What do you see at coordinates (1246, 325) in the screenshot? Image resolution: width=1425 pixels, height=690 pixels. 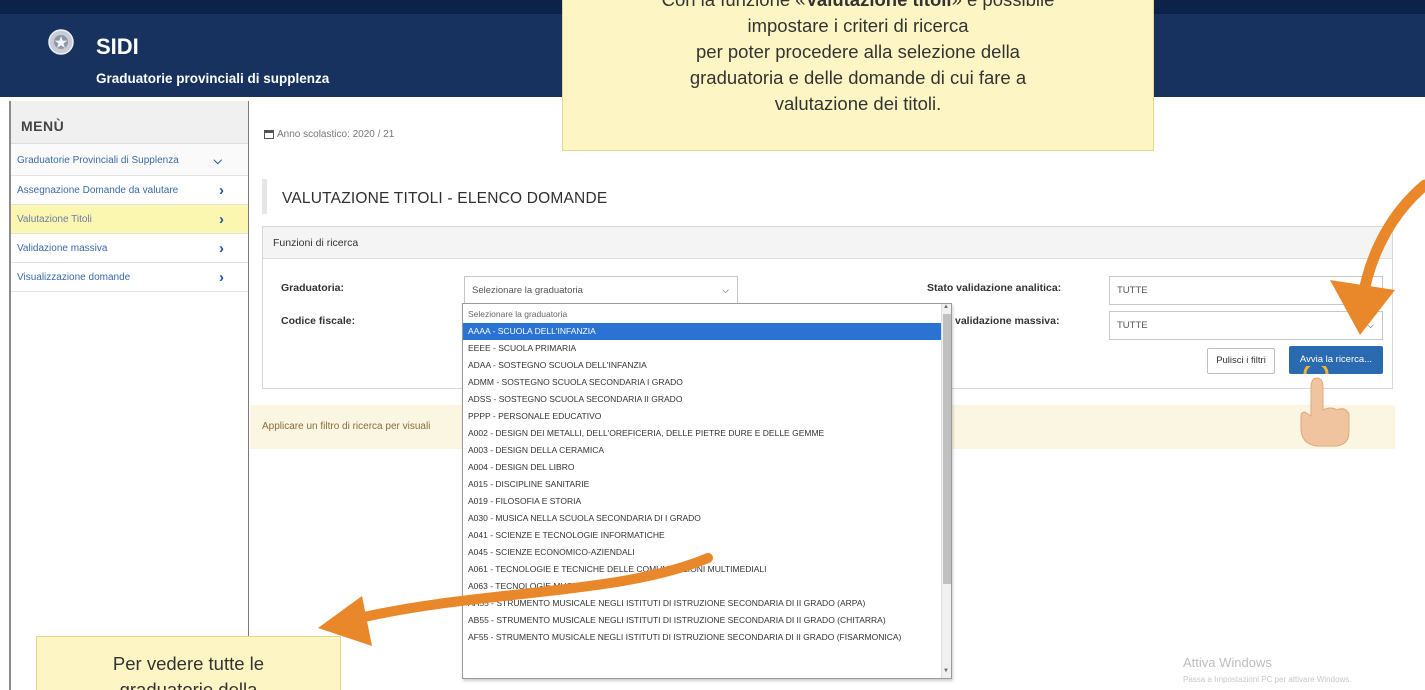 I see `stato-massiva-select: TUTTE ⌵` at bounding box center [1246, 325].